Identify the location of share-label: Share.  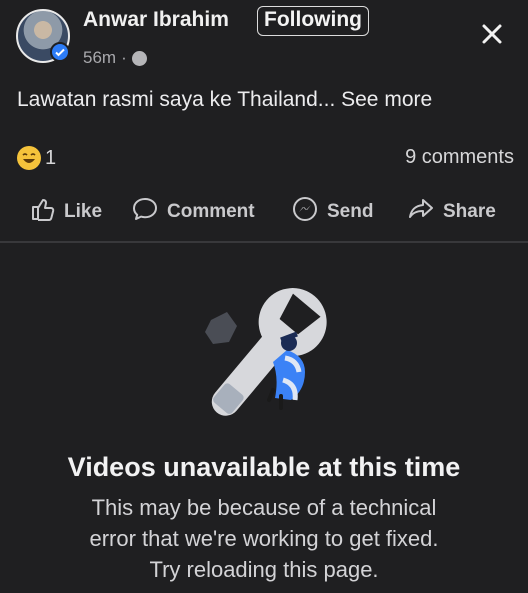
(469, 211).